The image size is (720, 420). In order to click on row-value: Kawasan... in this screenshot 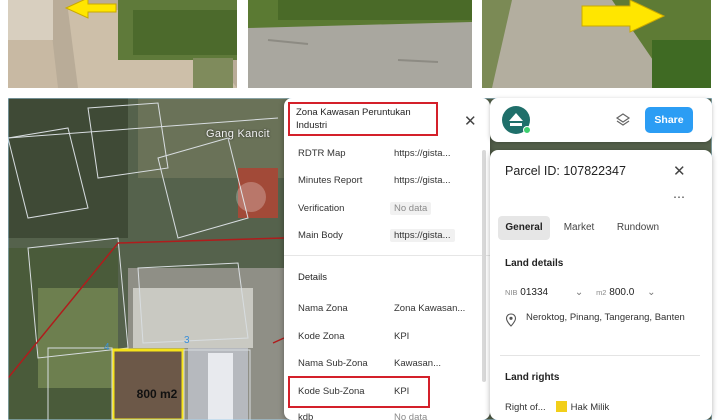, I will do `click(417, 363)`.